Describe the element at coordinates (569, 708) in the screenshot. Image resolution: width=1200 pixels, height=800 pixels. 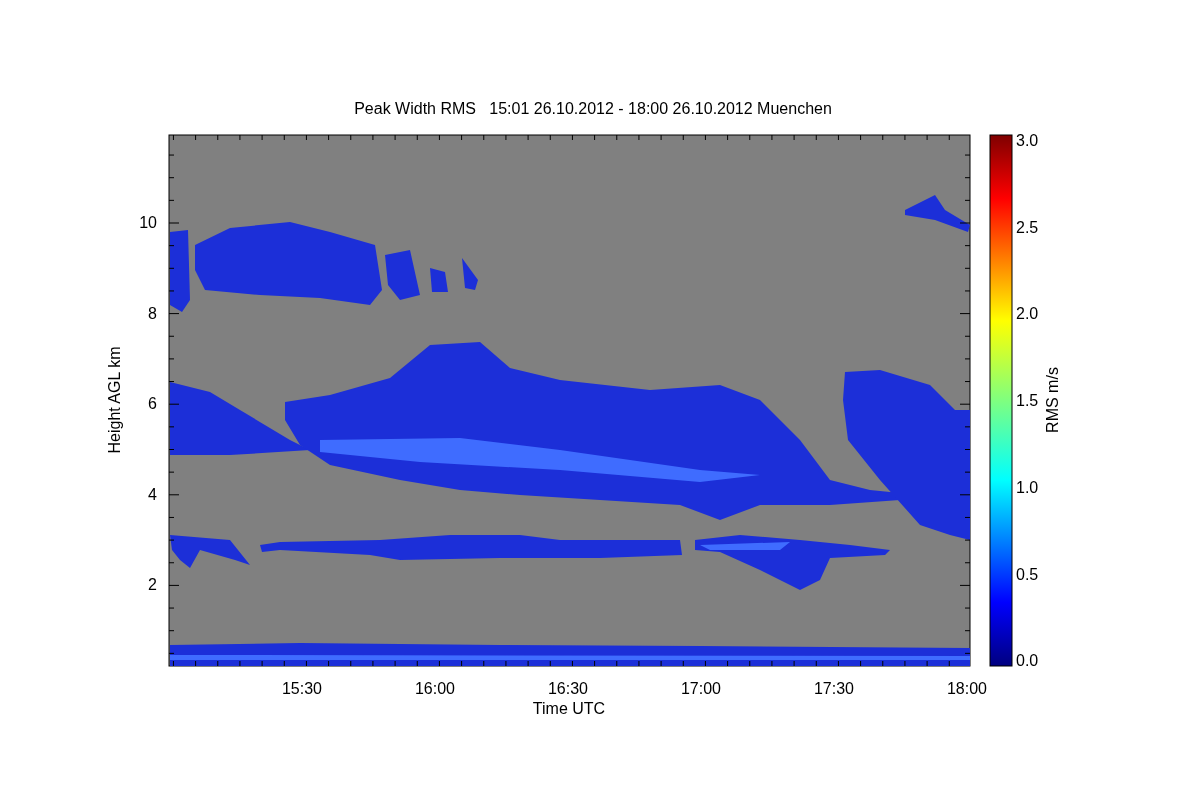
I see `x-axis-label: Time UTC` at that location.